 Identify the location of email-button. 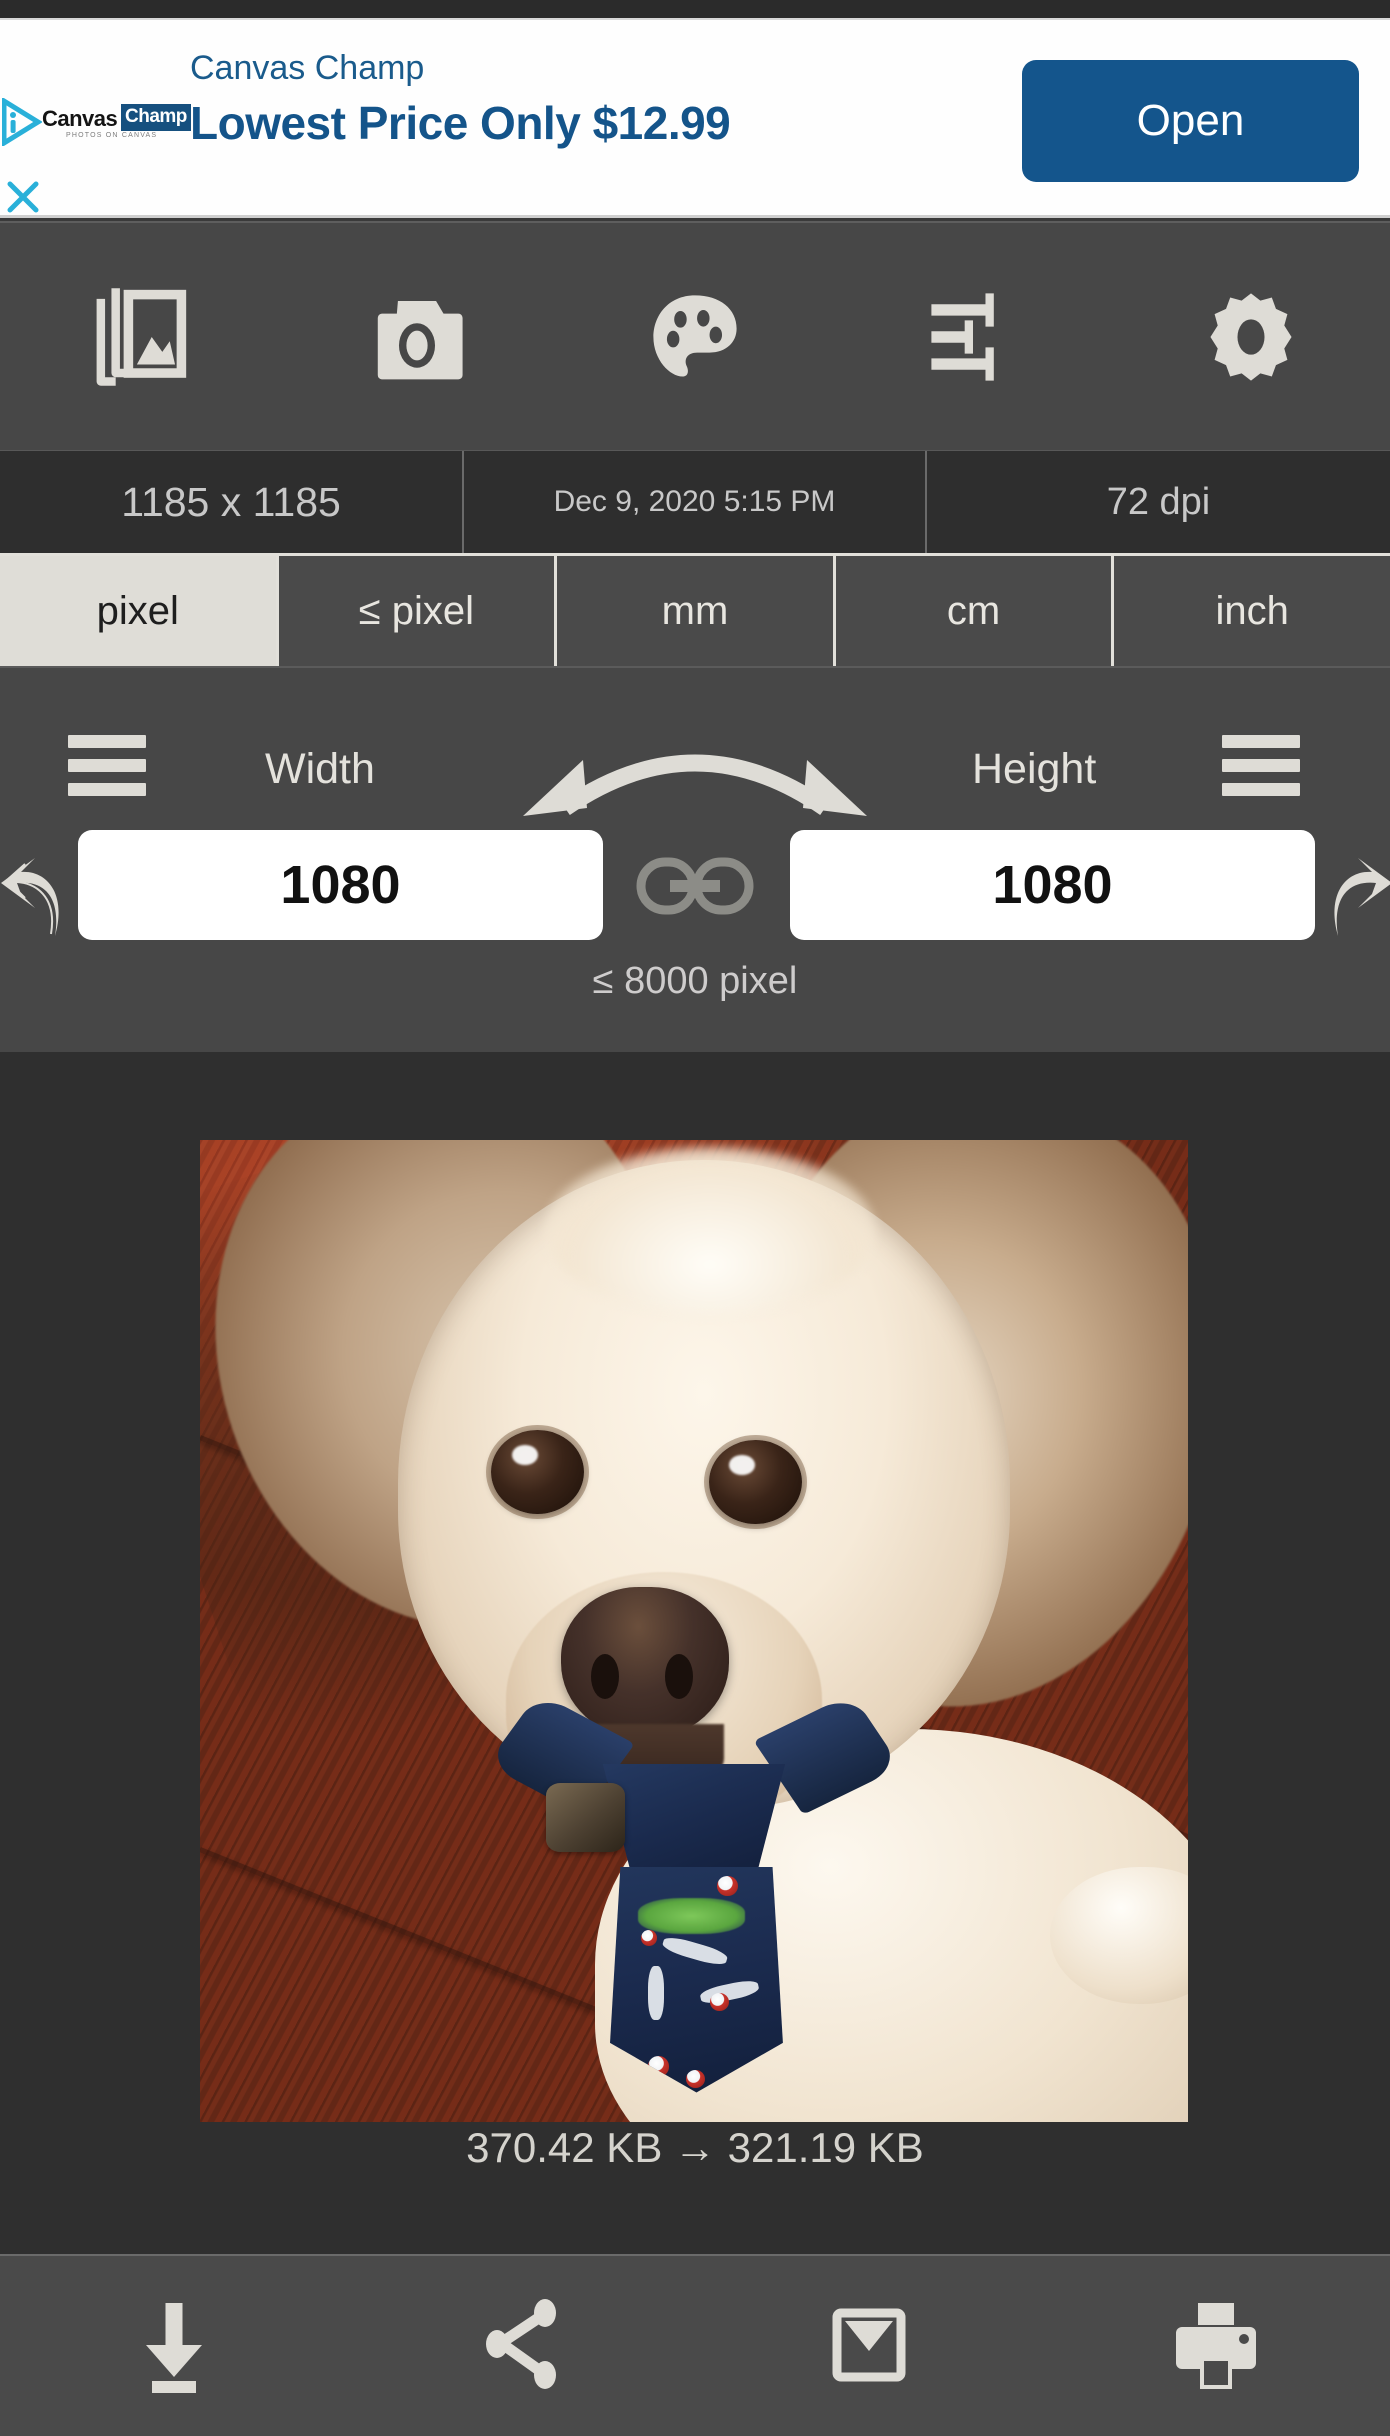
(869, 2345).